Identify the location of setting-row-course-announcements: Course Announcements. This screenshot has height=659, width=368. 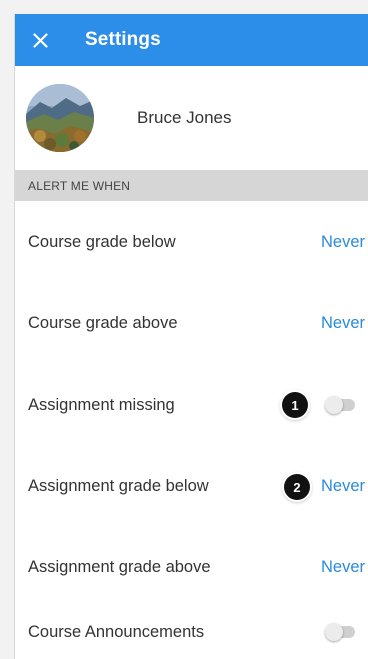
(191, 632).